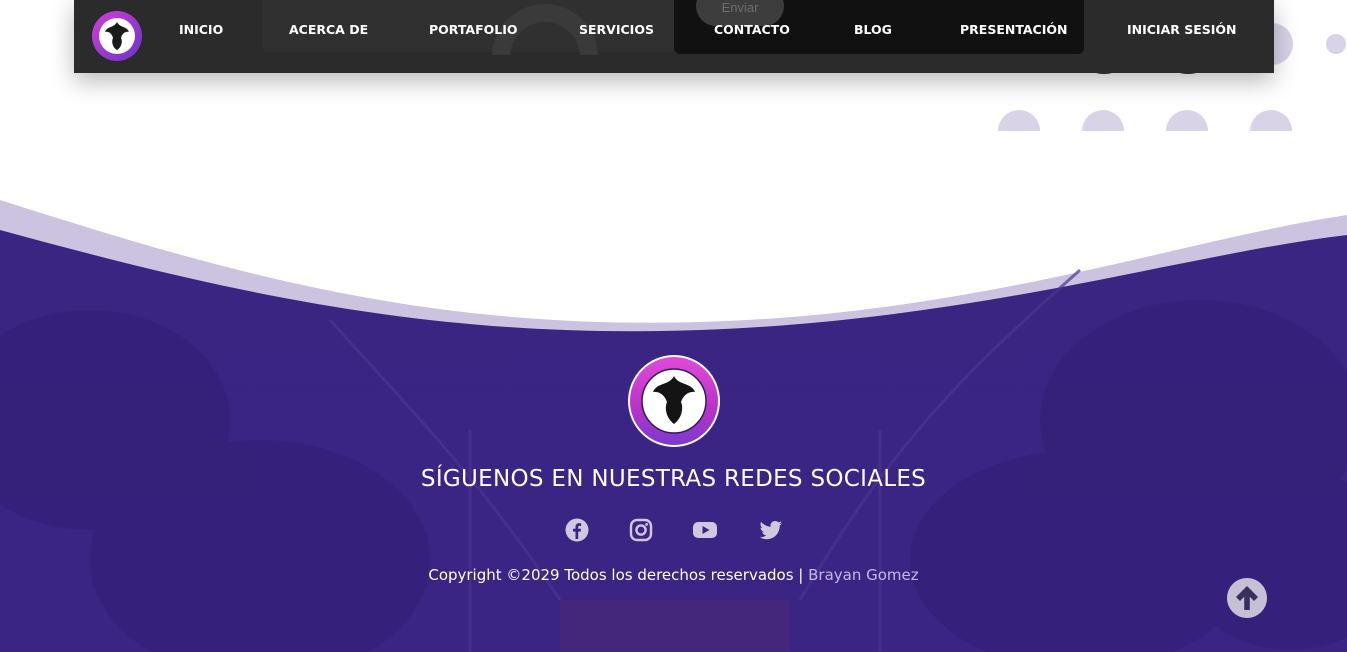 This screenshot has height=652, width=1347. I want to click on author-link: Brayan Gomez, so click(863, 575).